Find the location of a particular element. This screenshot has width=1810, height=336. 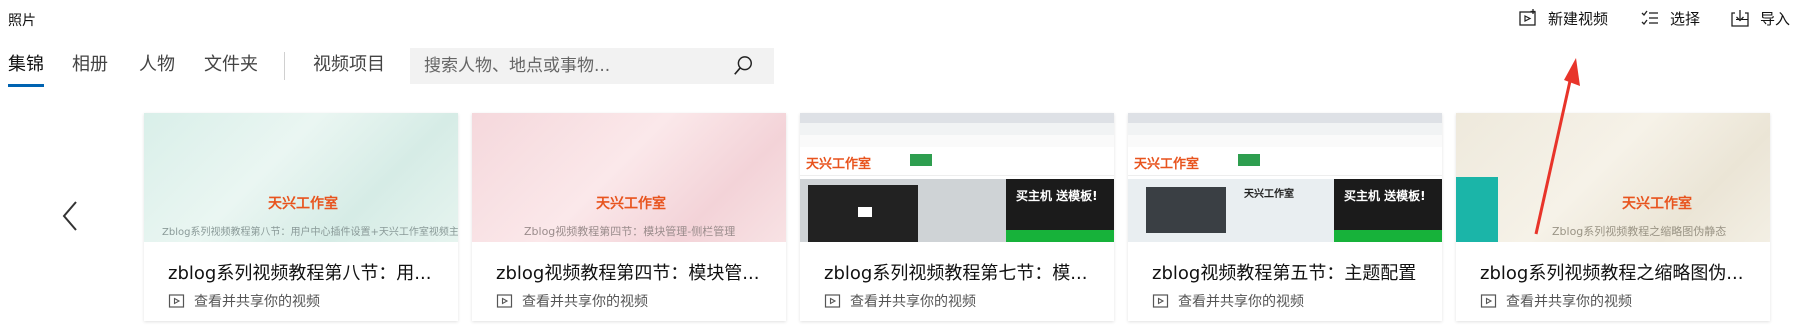

new-video-button: 新建视频 is located at coordinates (1563, 18).